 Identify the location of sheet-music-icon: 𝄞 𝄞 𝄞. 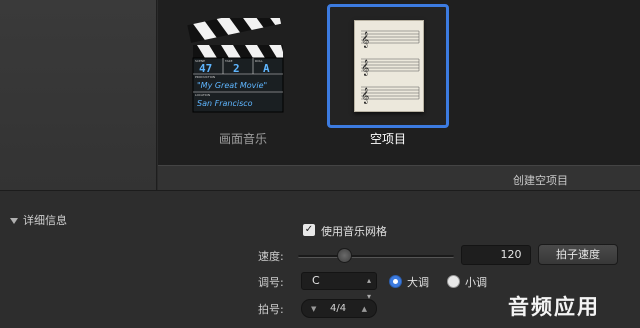
(389, 66).